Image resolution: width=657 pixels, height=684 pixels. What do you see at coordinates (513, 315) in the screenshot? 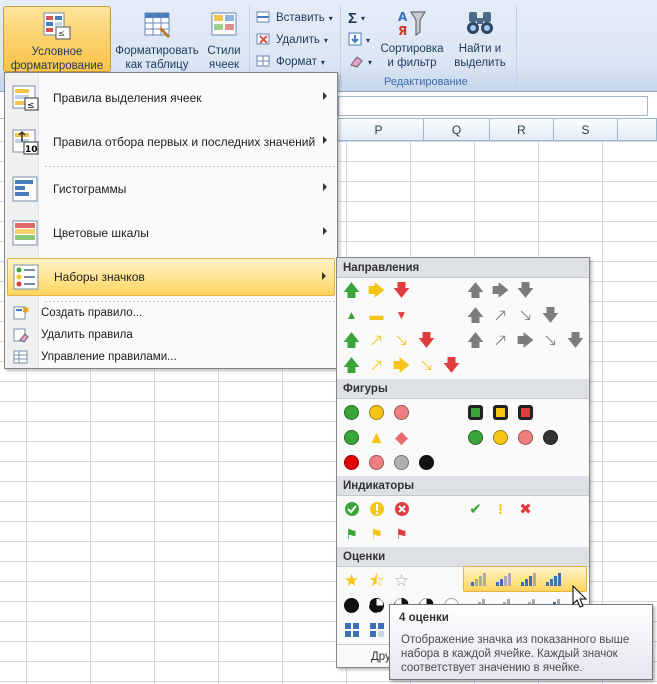
I see `icon-set-4-arrows-gray: 🡅 🡕 🡖 🡇` at bounding box center [513, 315].